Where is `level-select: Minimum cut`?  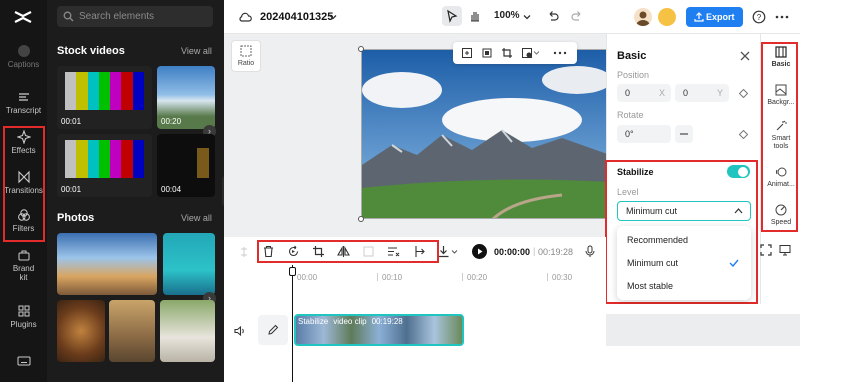 level-select: Minimum cut is located at coordinates (684, 211).